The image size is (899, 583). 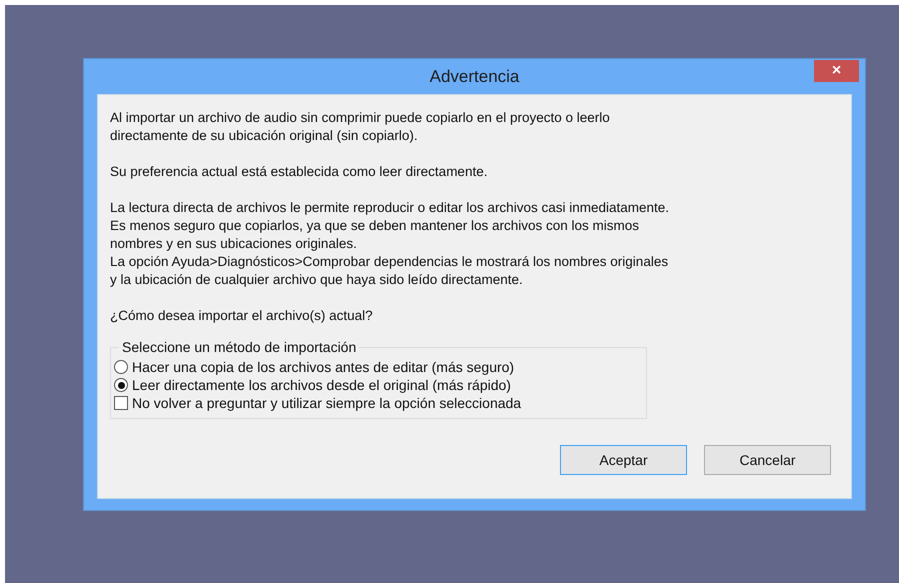 What do you see at coordinates (767, 460) in the screenshot?
I see `dialog-button: Cancelar` at bounding box center [767, 460].